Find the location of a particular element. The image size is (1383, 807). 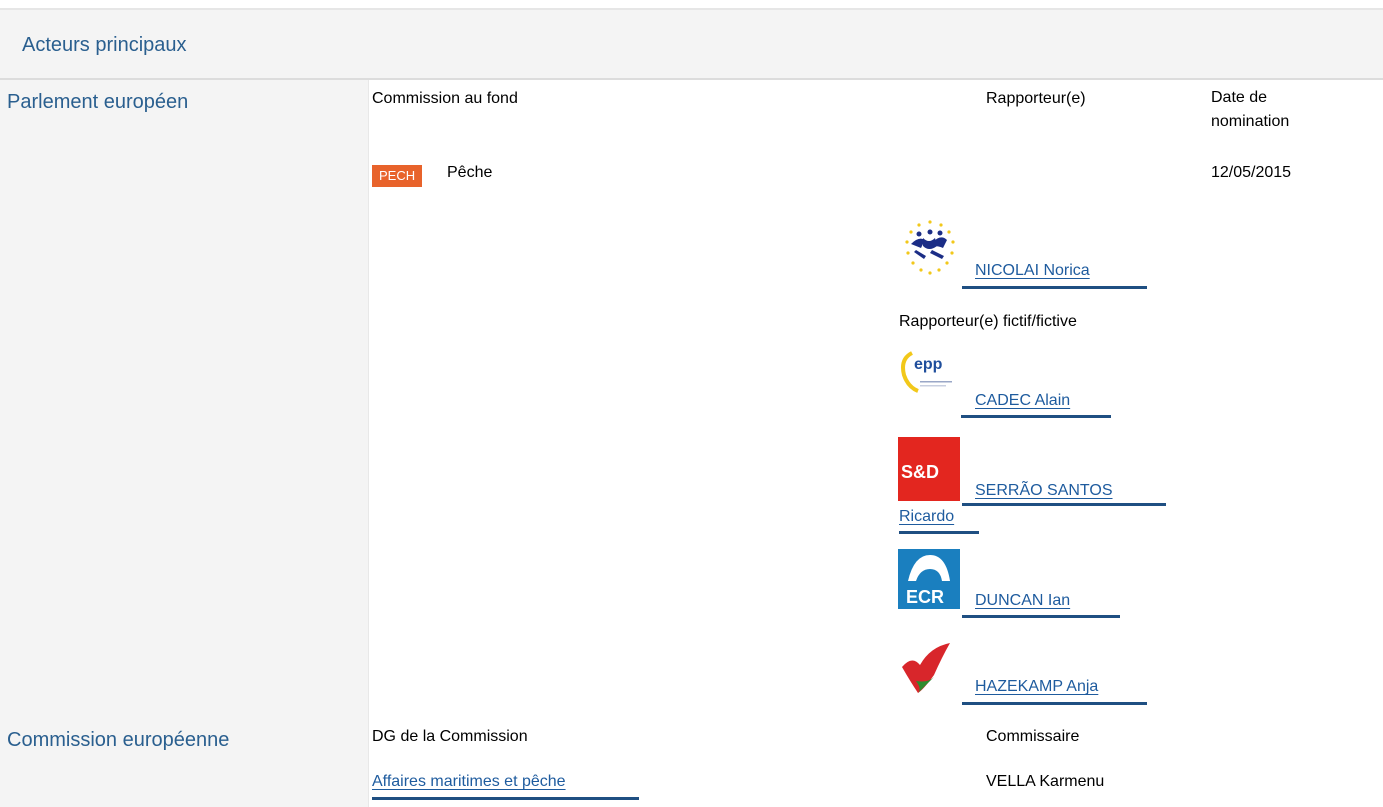

svg-text: S&D is located at coordinates (920, 472).